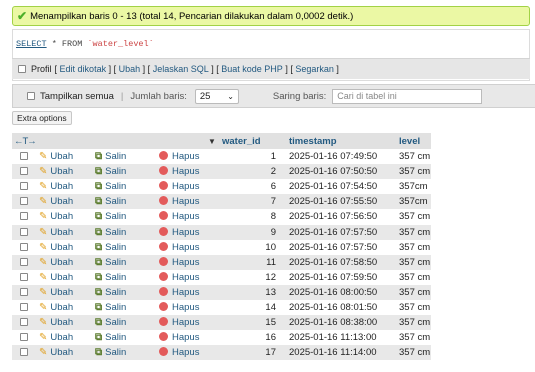 This screenshot has height=372, width=535. I want to click on show-all-checkbox, so click(31, 96).